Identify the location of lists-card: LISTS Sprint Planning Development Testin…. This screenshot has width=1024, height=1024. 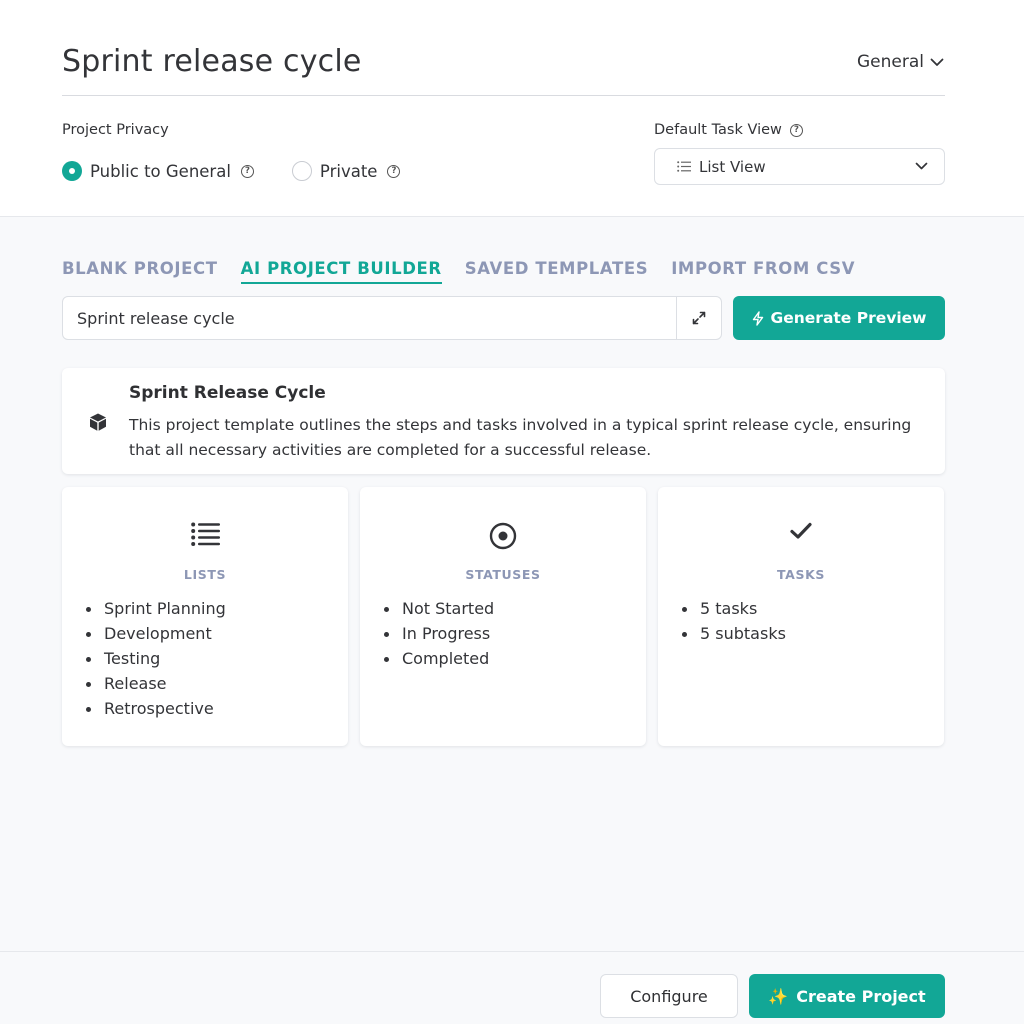
(205, 616).